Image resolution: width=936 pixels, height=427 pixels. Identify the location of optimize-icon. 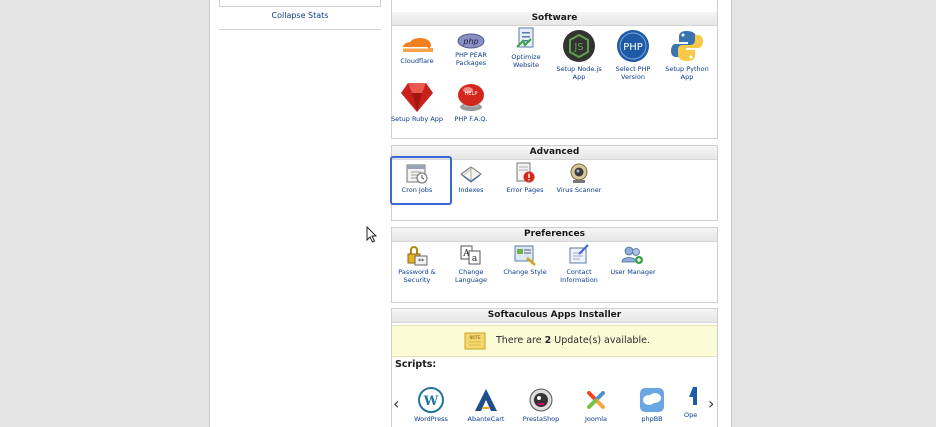
(525, 37).